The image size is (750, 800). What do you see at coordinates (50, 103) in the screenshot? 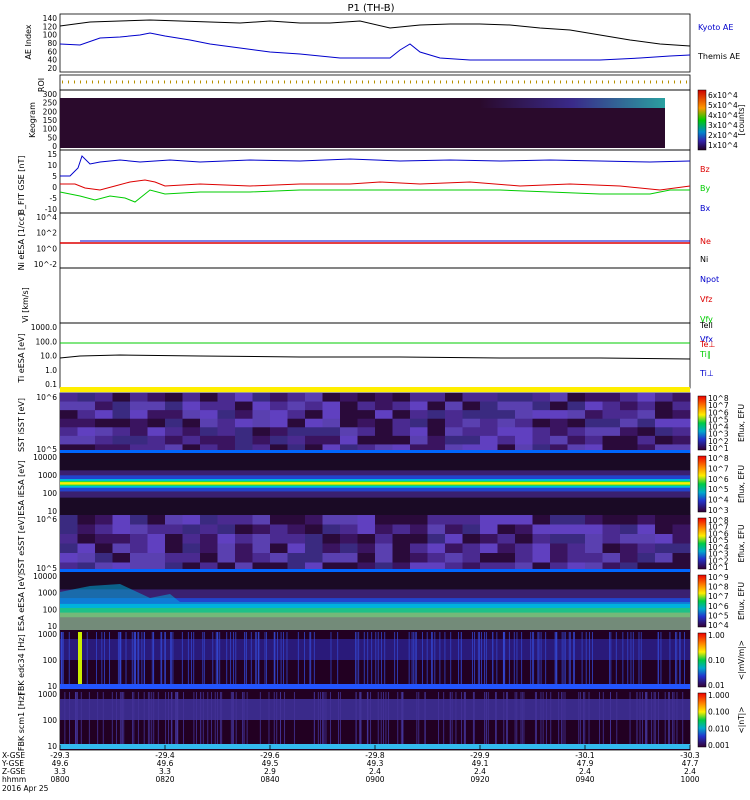
I see `ytick-label: 250` at bounding box center [50, 103].